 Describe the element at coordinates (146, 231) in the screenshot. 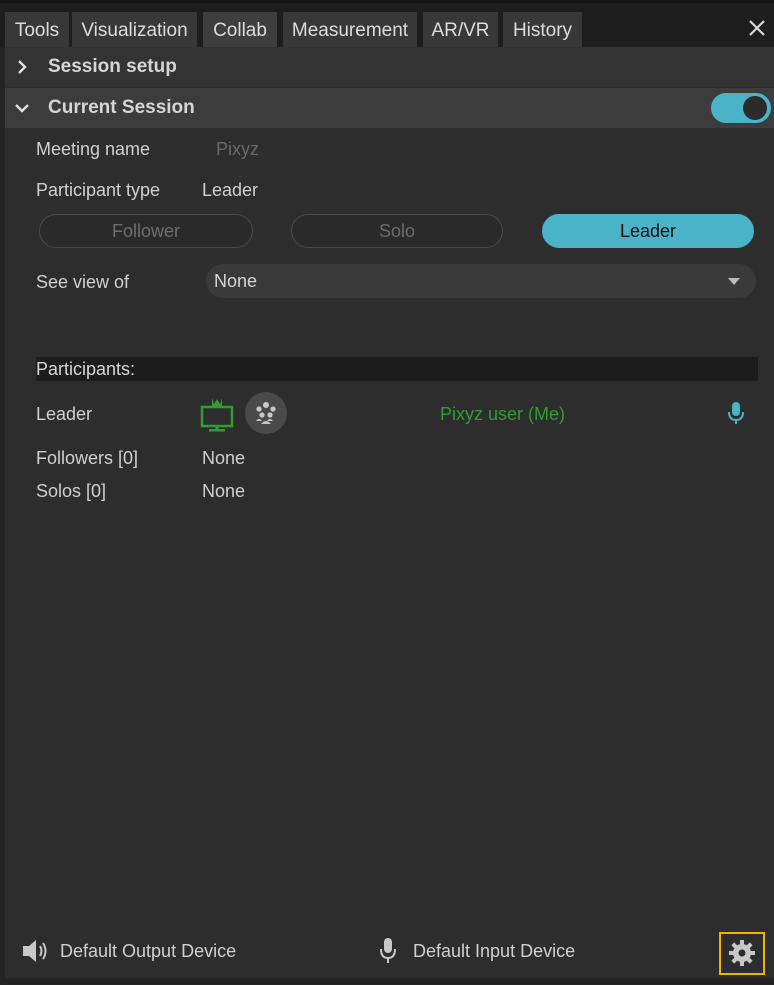

I see `follower-button: Follower` at that location.